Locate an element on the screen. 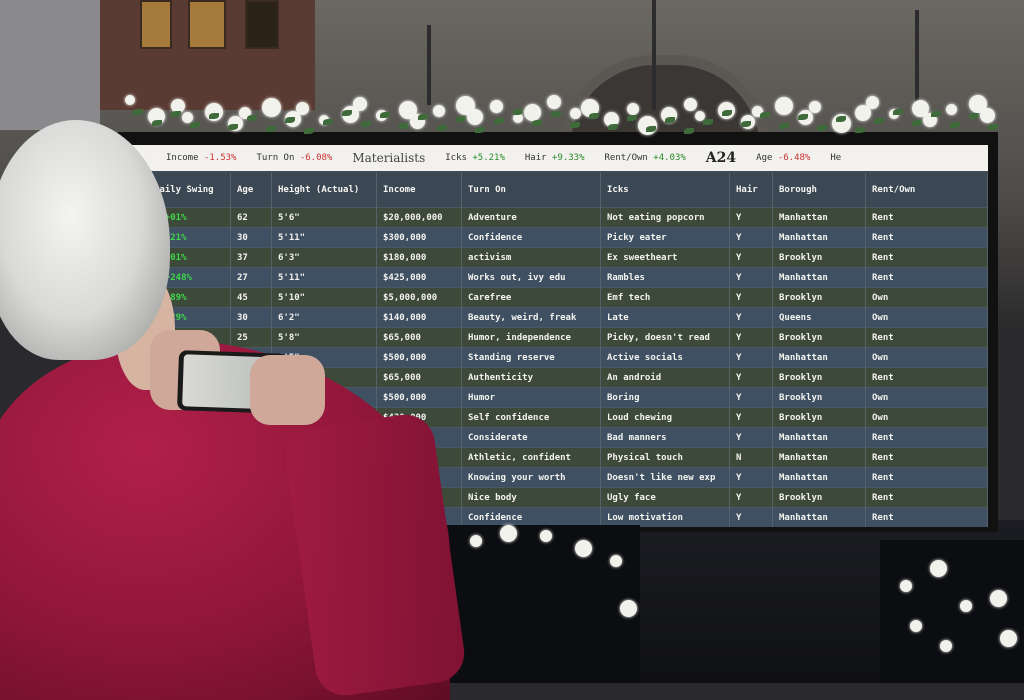 This screenshot has height=700, width=1024. table-cell: Confidence is located at coordinates (531, 237).